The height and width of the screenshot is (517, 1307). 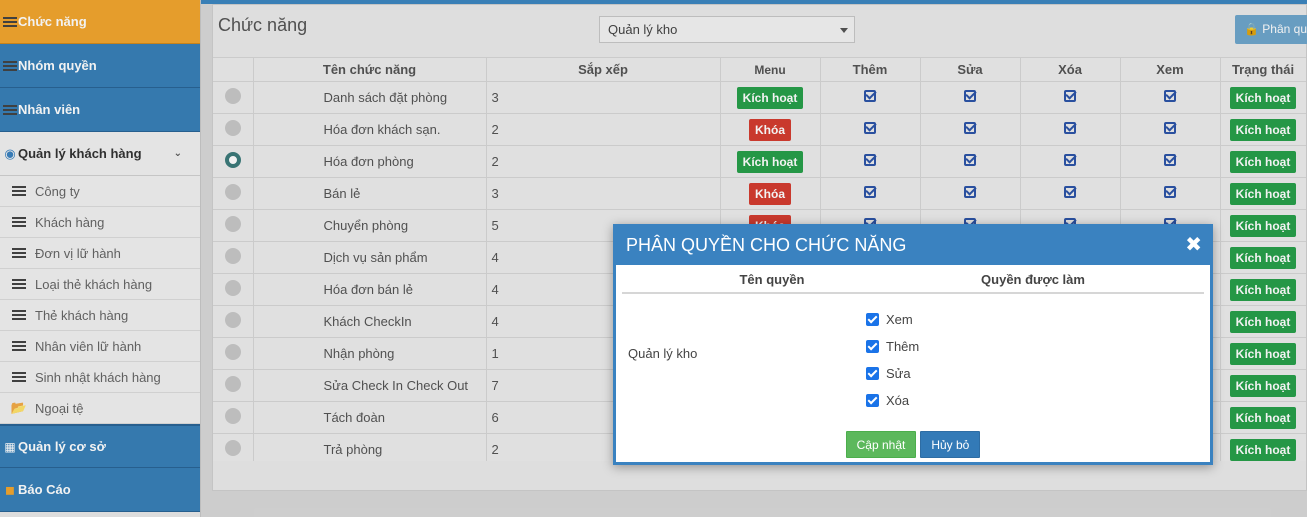 What do you see at coordinates (1193, 244) in the screenshot?
I see `close-icon: ✖` at bounding box center [1193, 244].